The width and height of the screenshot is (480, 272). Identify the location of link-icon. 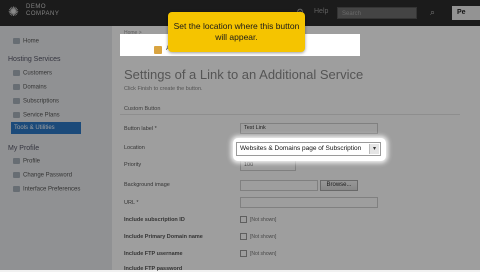
(158, 50).